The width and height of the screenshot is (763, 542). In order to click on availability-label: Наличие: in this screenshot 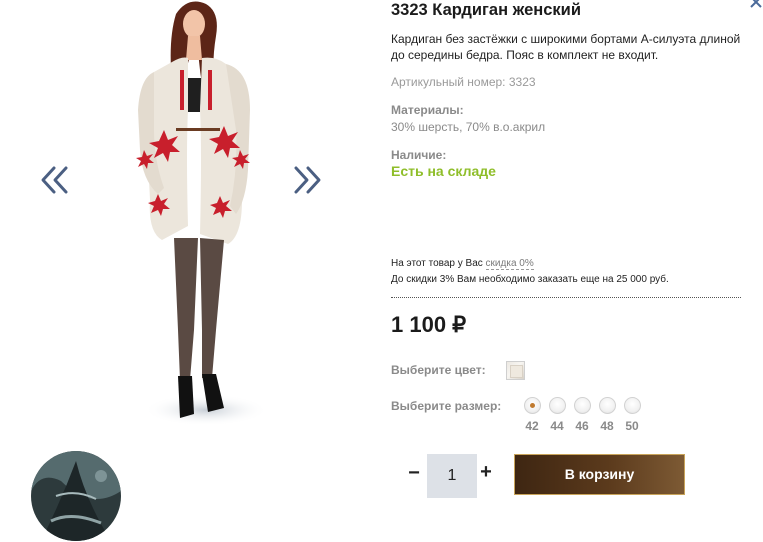, I will do `click(419, 155)`.